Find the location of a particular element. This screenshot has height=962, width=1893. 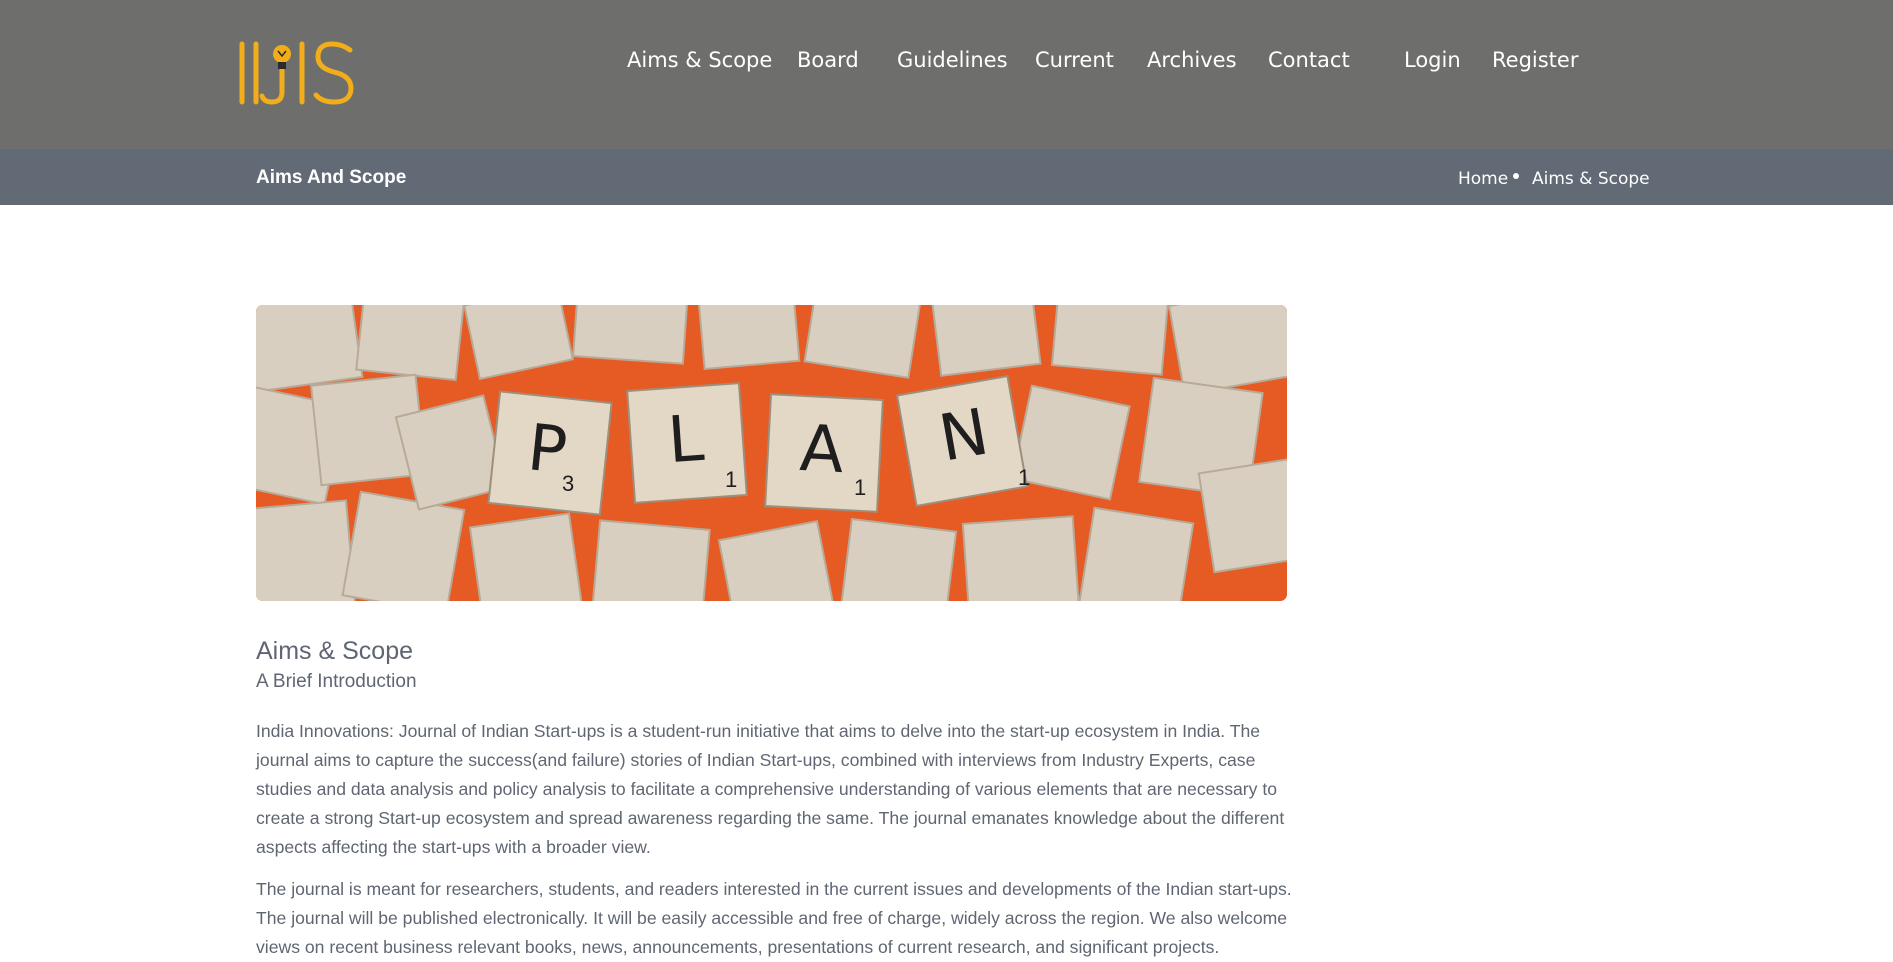

nav-login: Login is located at coordinates (1432, 60).